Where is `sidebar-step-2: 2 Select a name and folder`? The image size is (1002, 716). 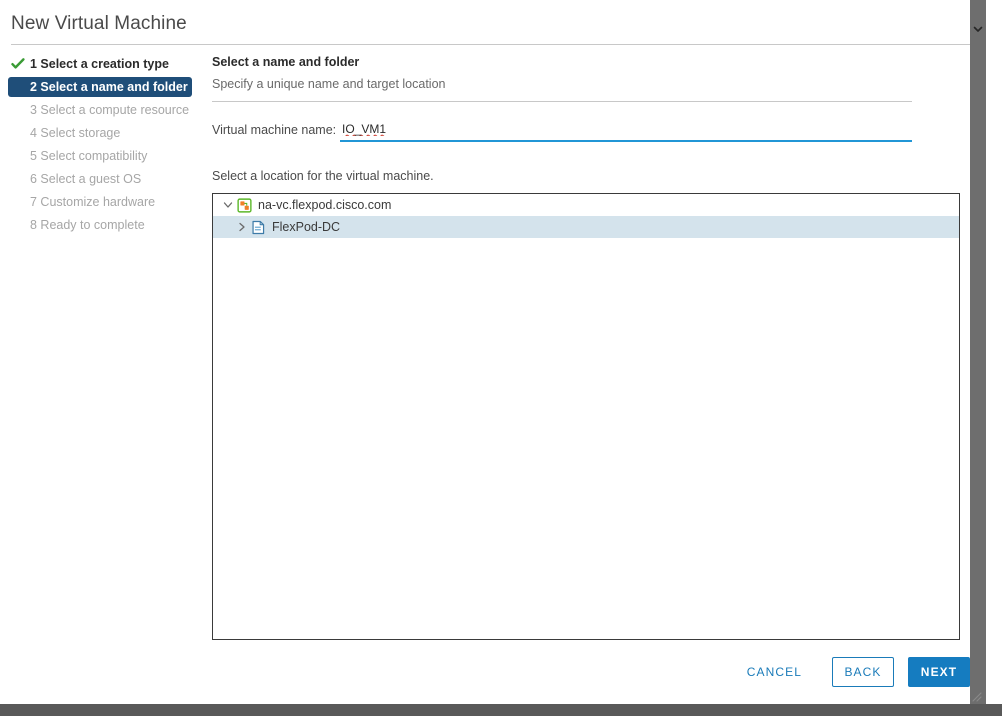
sidebar-step-2: 2 Select a name and folder is located at coordinates (100, 87).